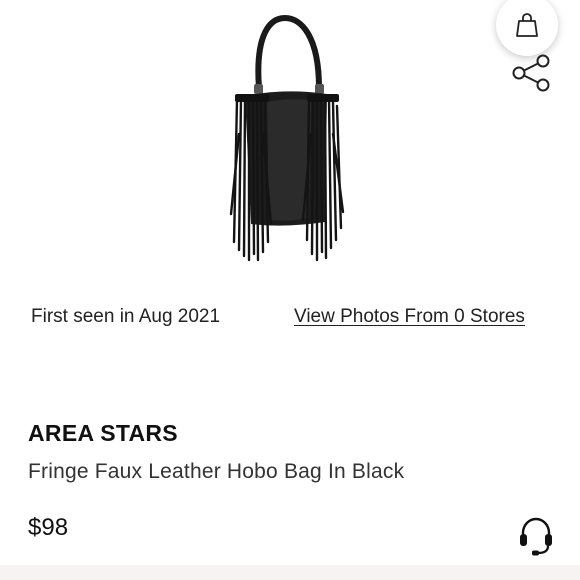 The height and width of the screenshot is (580, 580). I want to click on share-icon, so click(531, 73).